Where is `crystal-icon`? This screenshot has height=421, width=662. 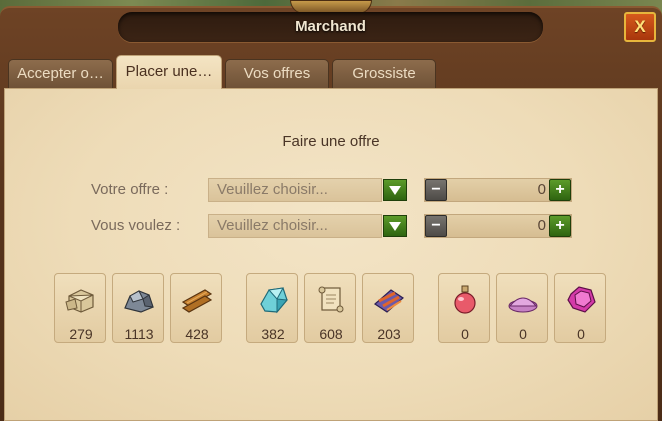
crystal-icon is located at coordinates (274, 300).